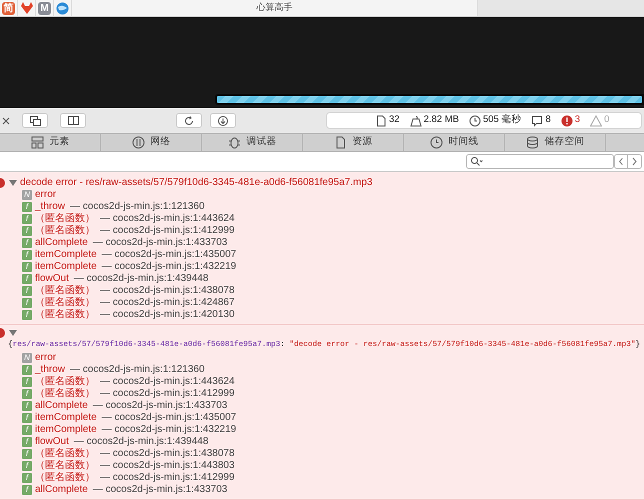 The width and height of the screenshot is (644, 500). I want to click on reload-button, so click(189, 120).